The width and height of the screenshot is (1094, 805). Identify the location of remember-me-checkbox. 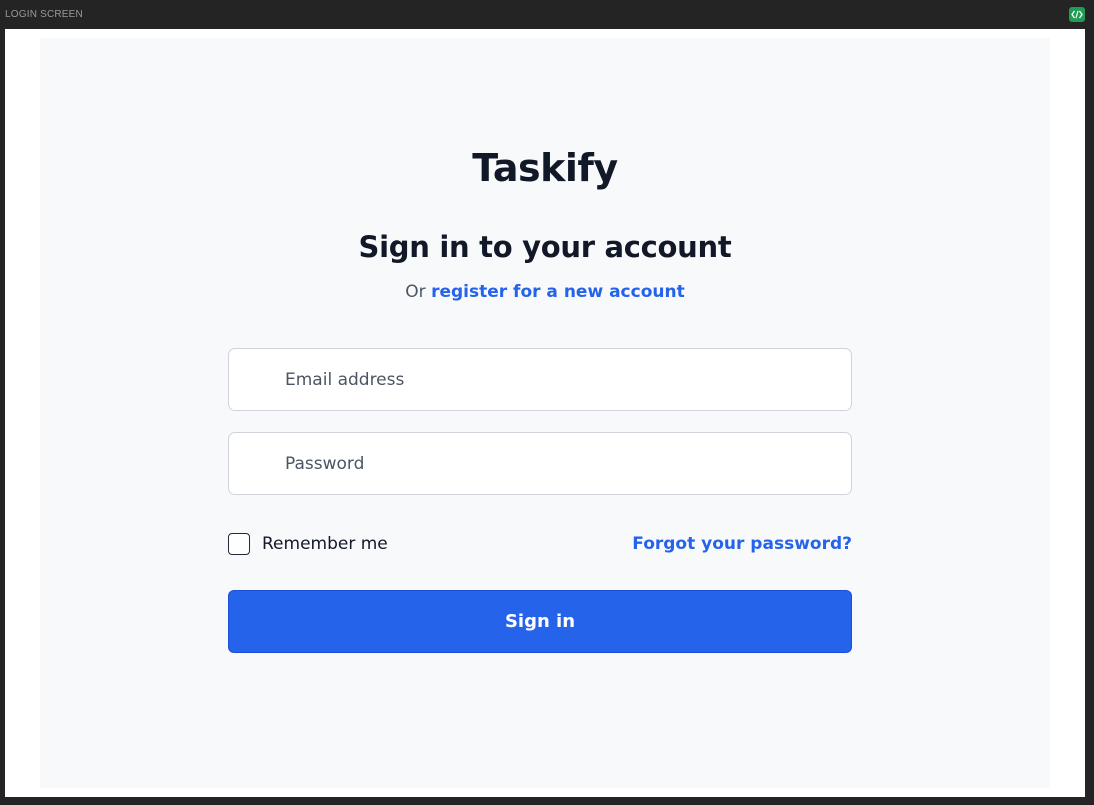
(239, 544).